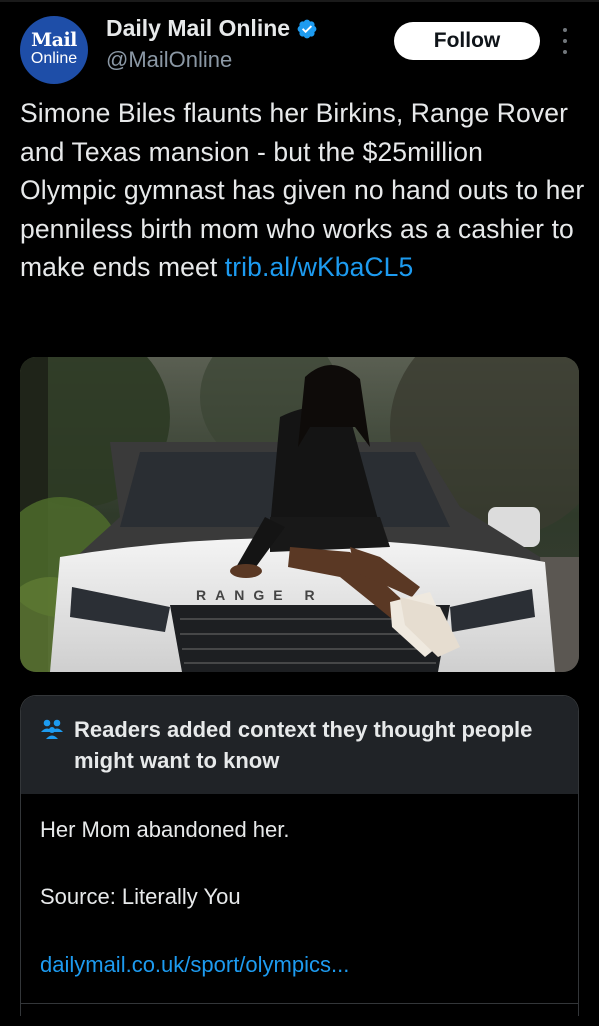  I want to click on bottom-divider, so click(299, 1003).